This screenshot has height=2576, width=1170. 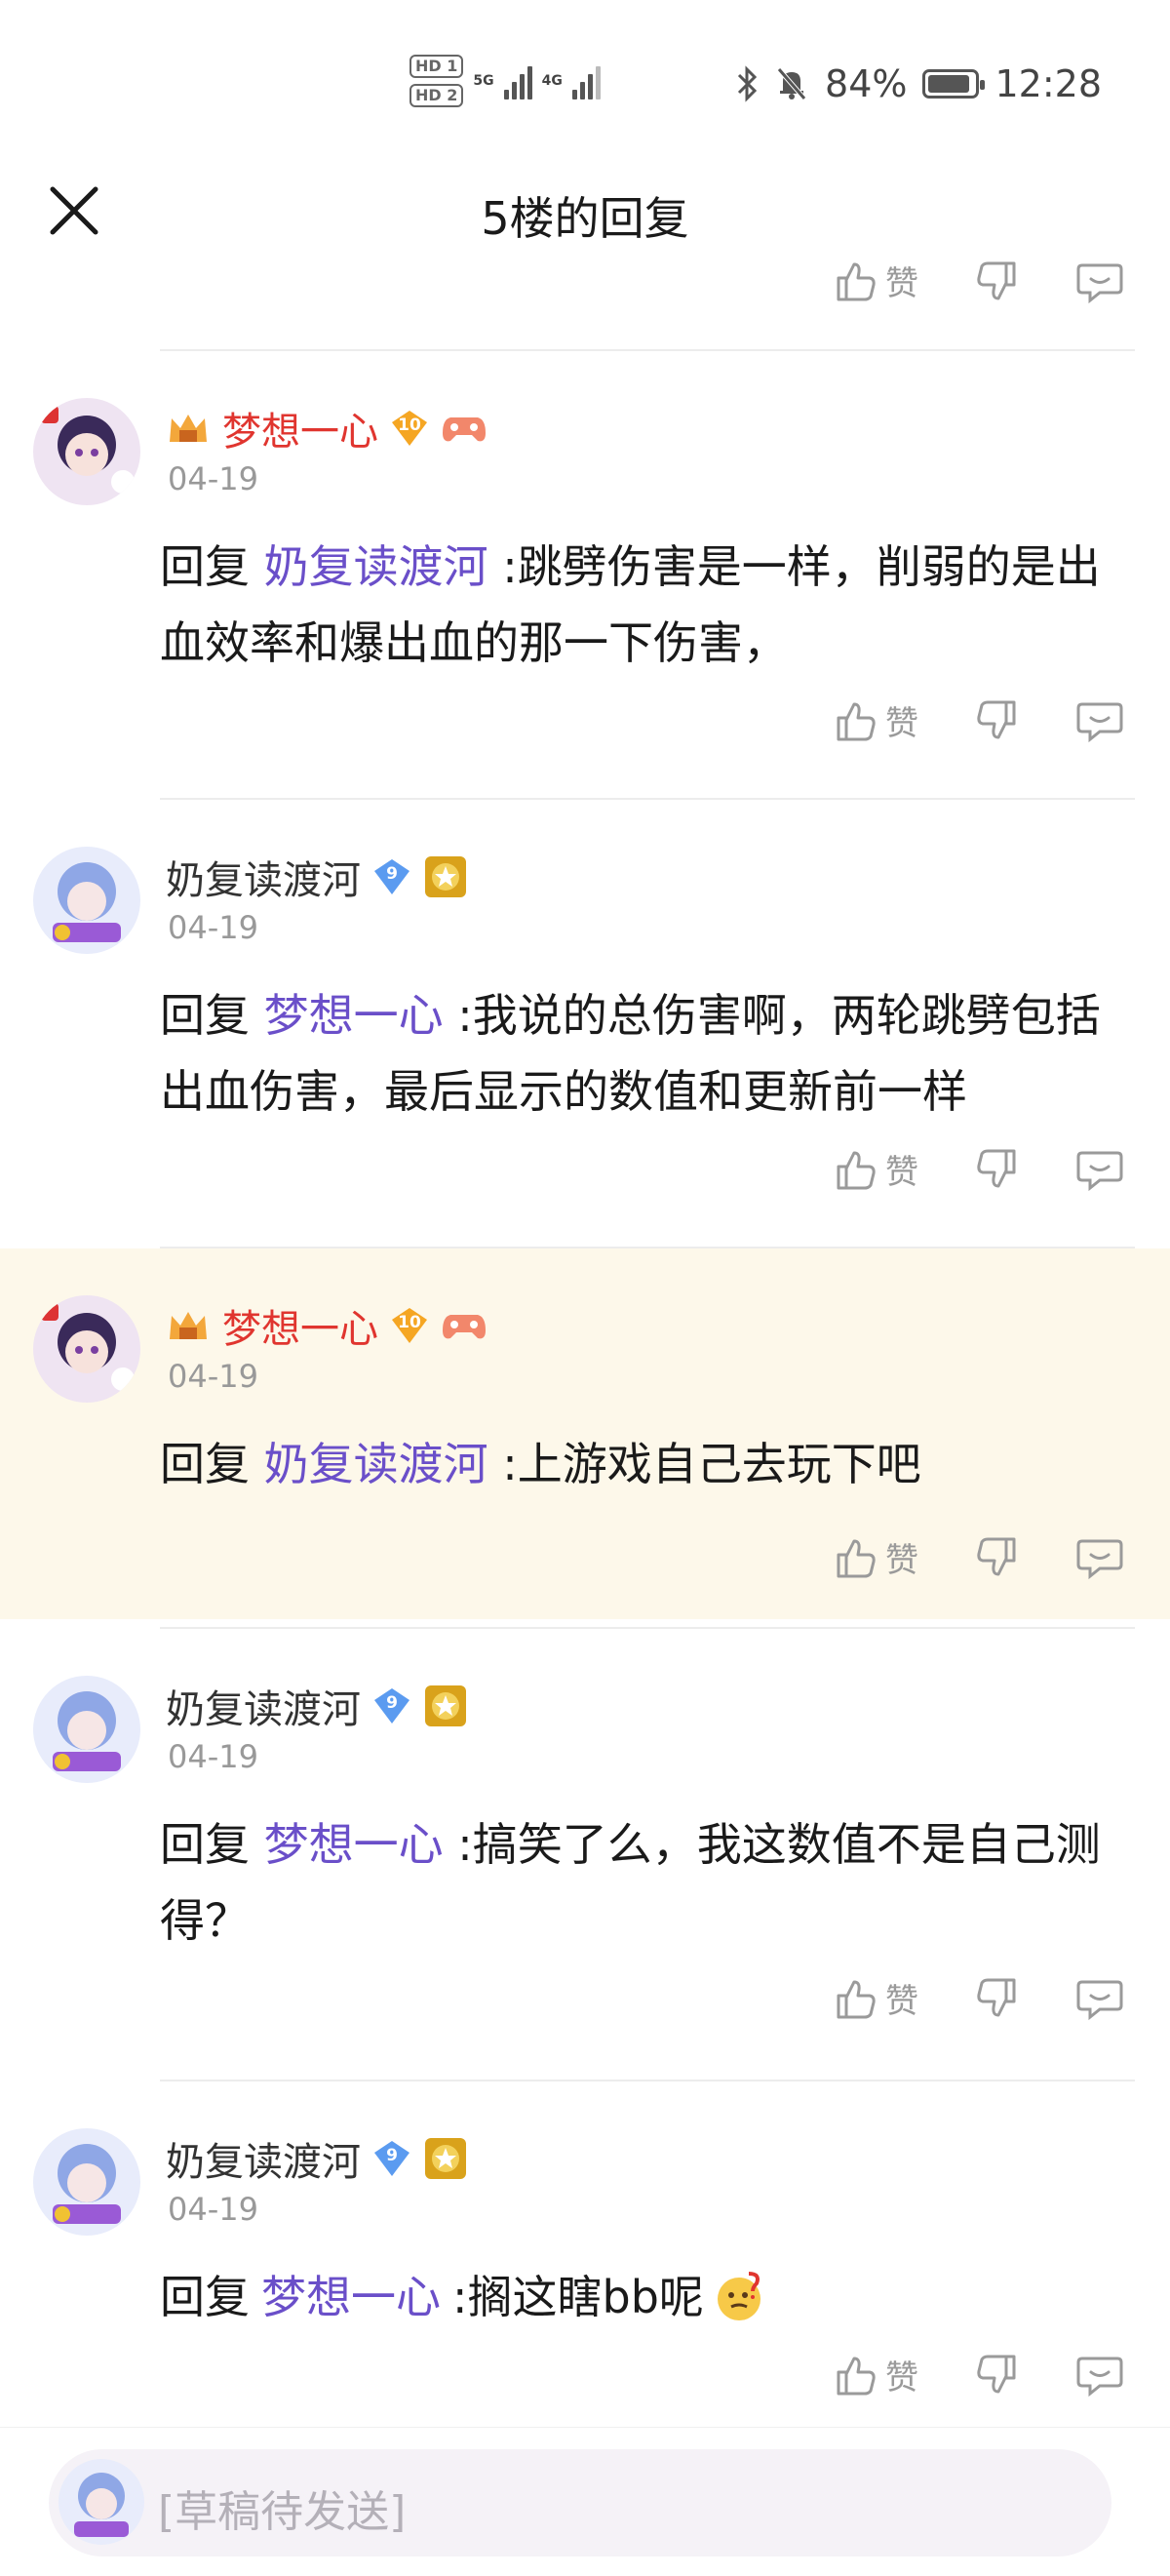 What do you see at coordinates (738, 2296) in the screenshot?
I see `thinking-emoji-icon` at bounding box center [738, 2296].